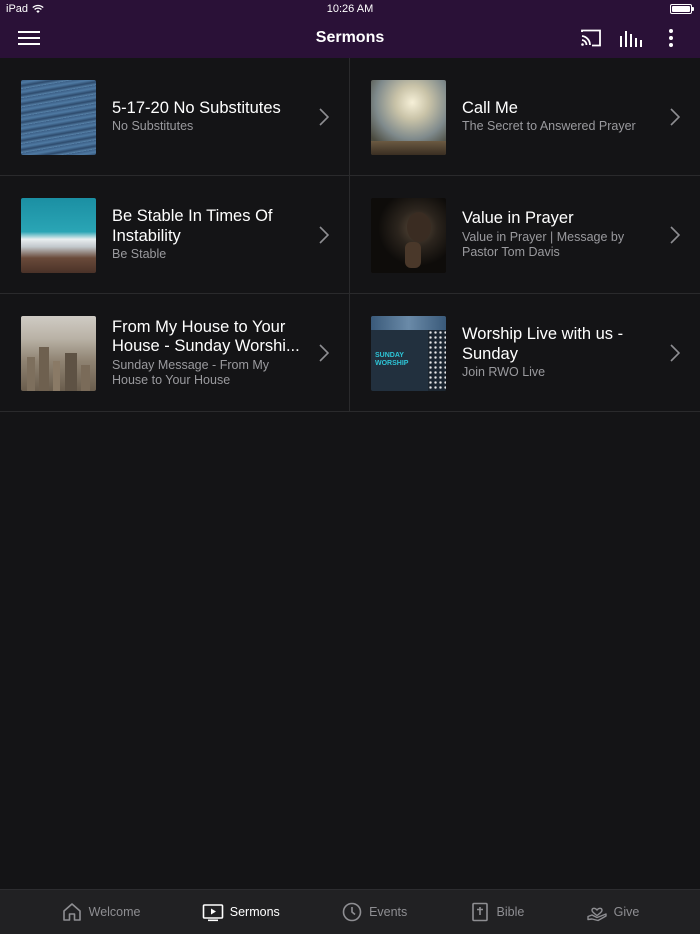 Image resolution: width=700 pixels, height=934 pixels. I want to click on thumbnail-caption: SUNDAY WORSHIP, so click(392, 359).